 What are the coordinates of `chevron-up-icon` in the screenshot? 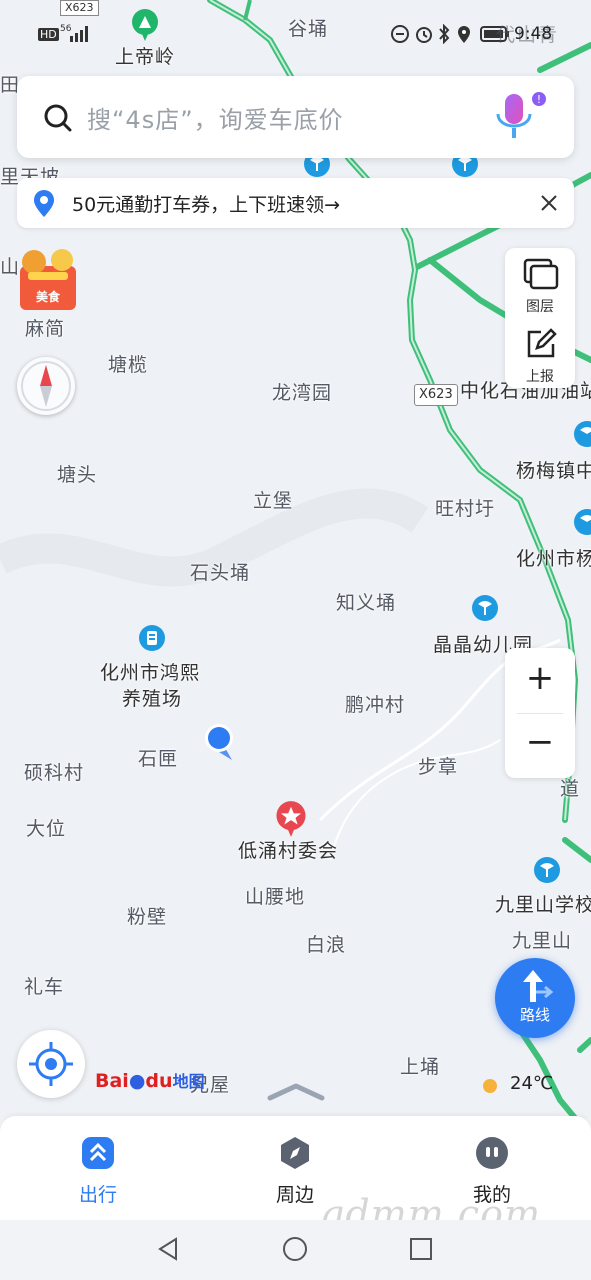 It's located at (296, 1091).